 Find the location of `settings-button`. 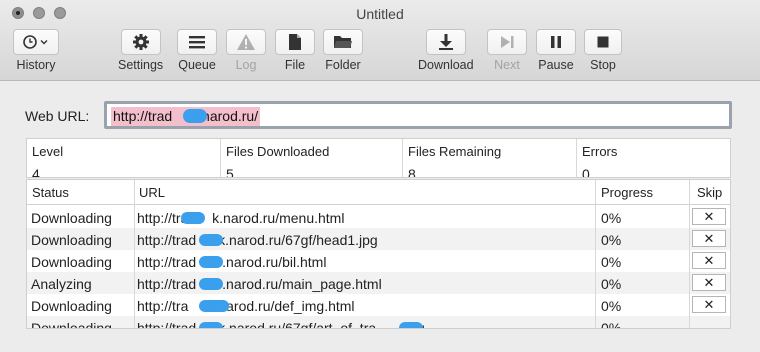

settings-button is located at coordinates (140, 42).